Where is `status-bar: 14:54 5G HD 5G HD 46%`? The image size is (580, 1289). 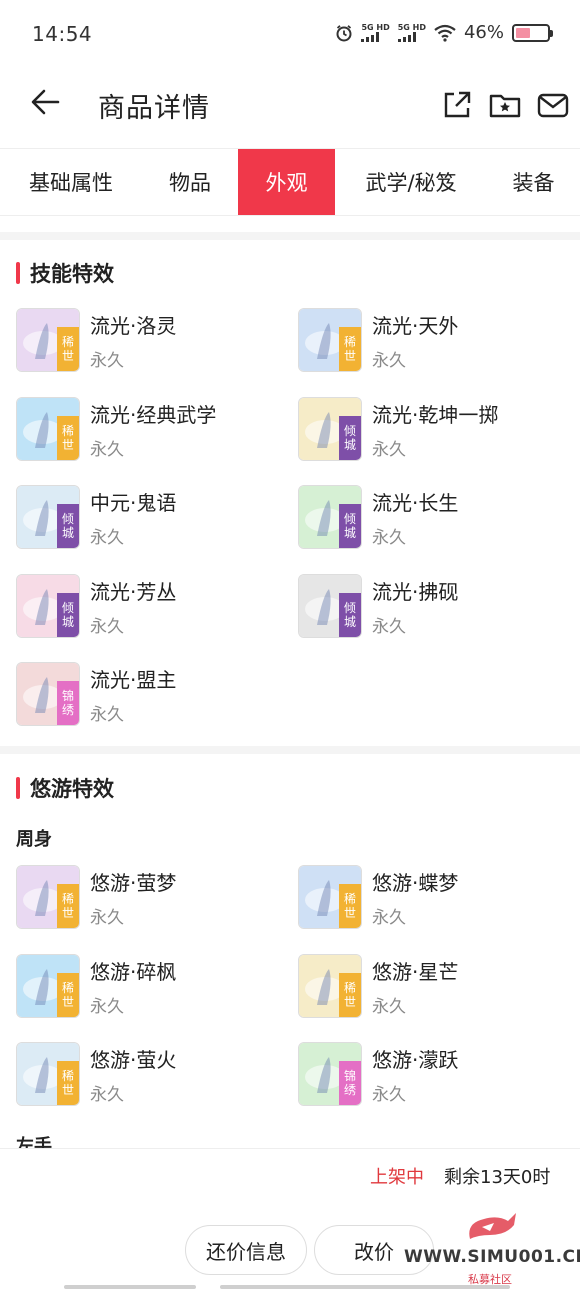 status-bar: 14:54 5G HD 5G HD 46% is located at coordinates (290, 35).